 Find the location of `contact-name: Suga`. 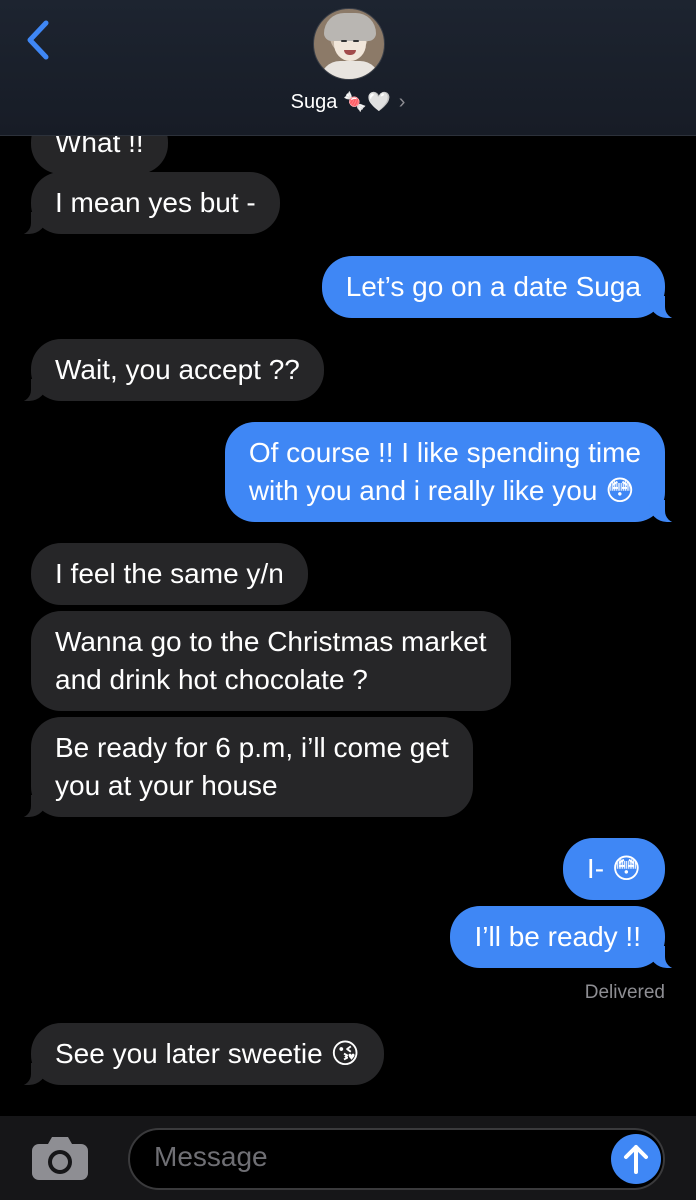

contact-name: Suga is located at coordinates (314, 101).